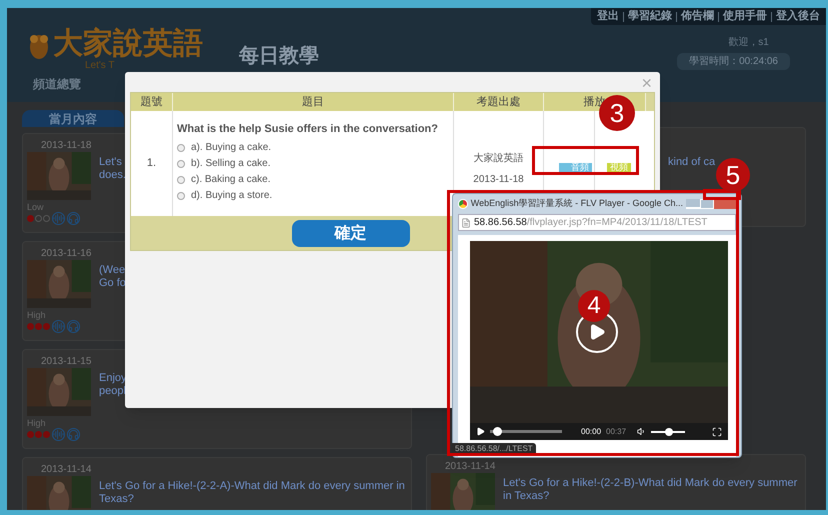 The image size is (828, 515). What do you see at coordinates (57, 84) in the screenshot?
I see `nav-link: 頻道總覽` at bounding box center [57, 84].